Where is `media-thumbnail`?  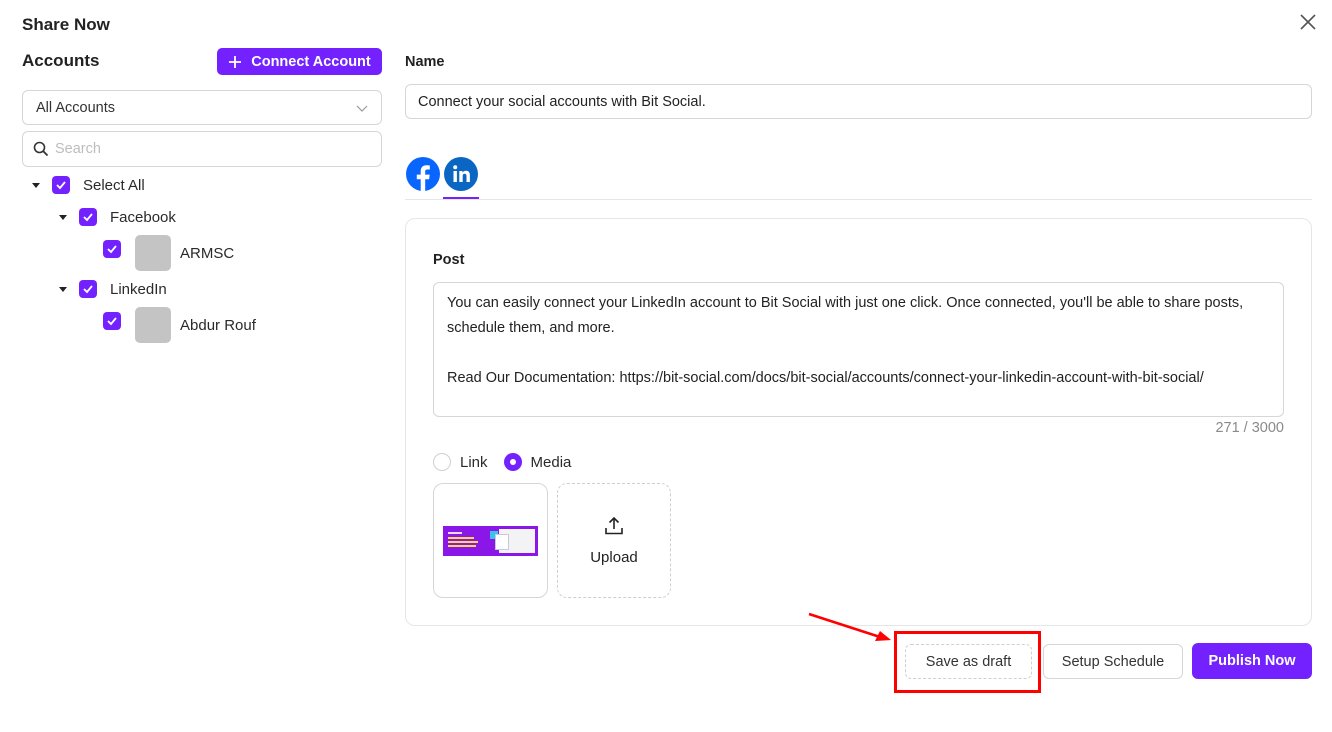 media-thumbnail is located at coordinates (490, 540).